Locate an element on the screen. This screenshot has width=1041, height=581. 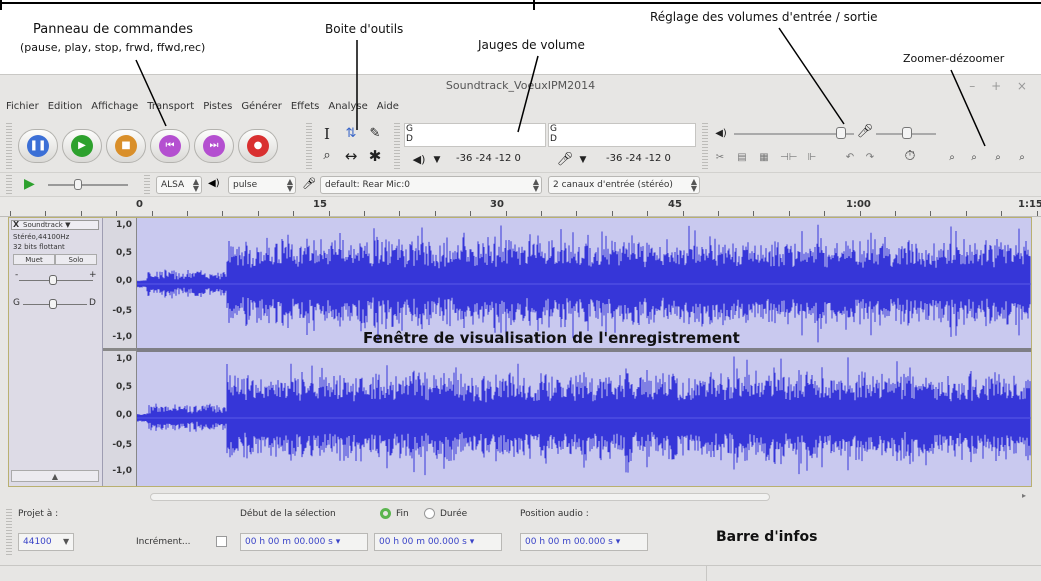
redo-icon: ↷ is located at coordinates (870, 158).